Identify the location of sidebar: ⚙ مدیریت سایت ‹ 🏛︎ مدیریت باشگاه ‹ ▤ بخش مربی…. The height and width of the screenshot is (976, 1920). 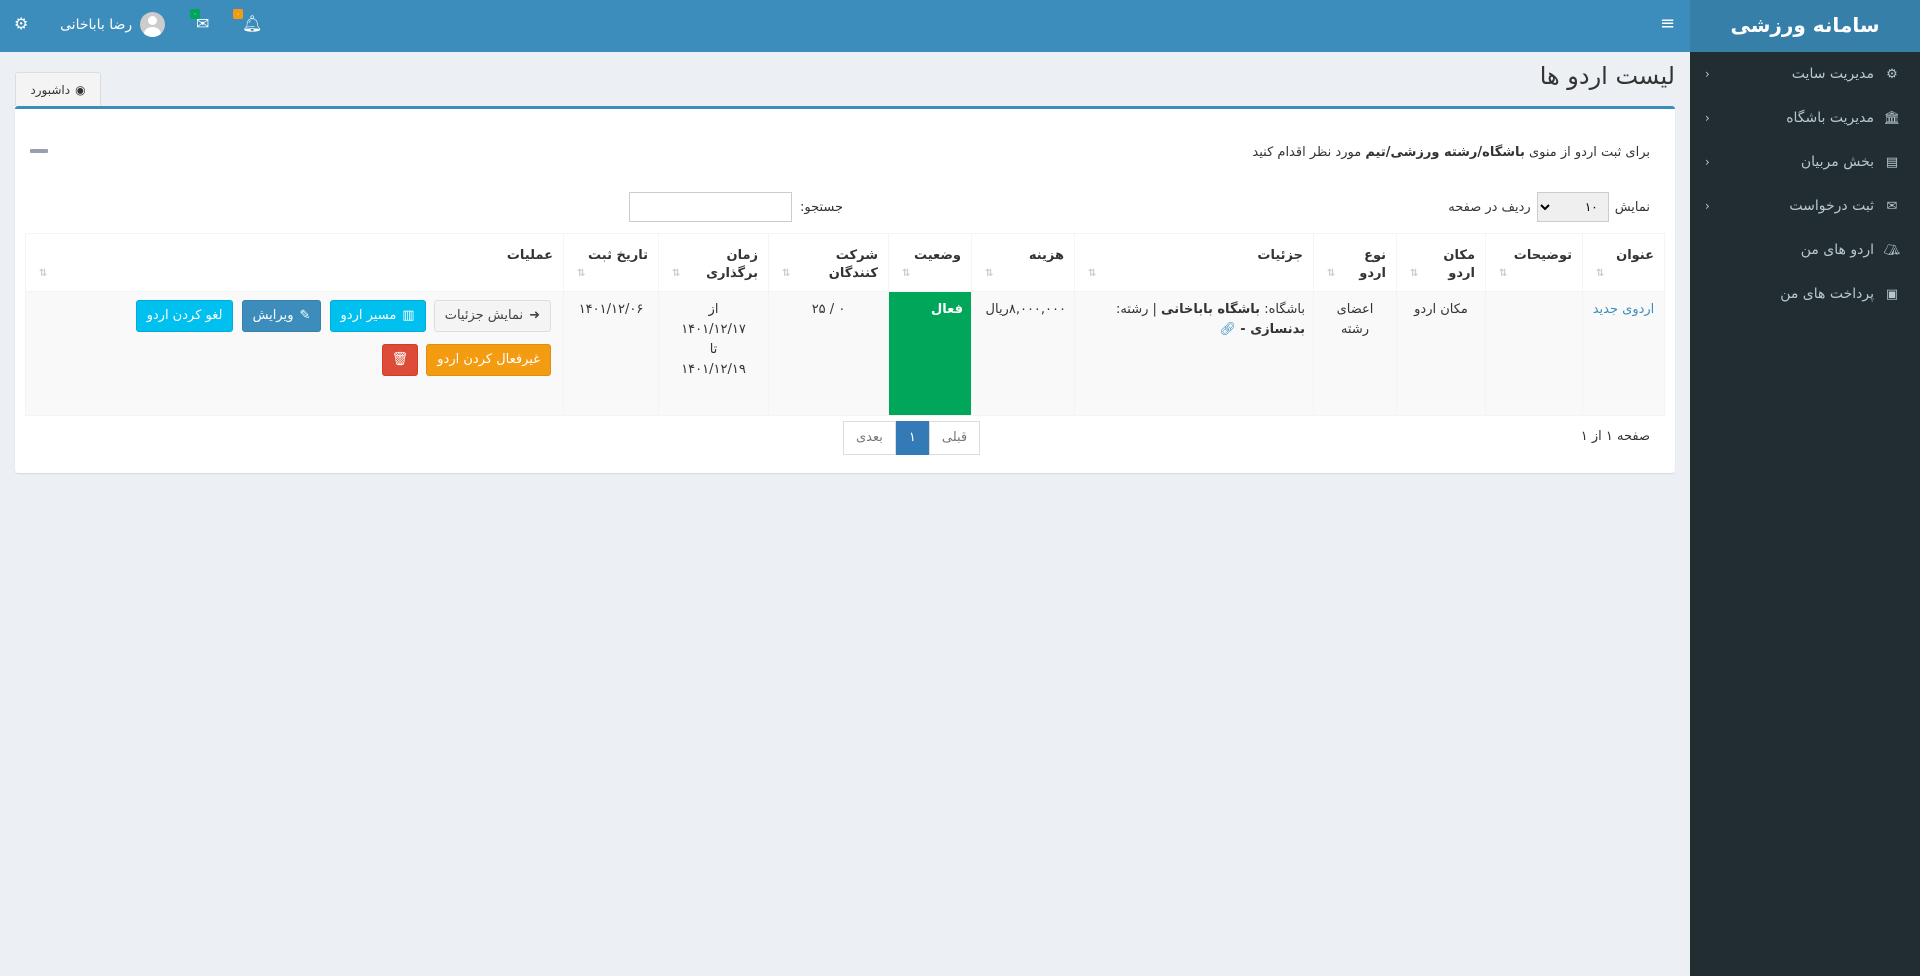
(1805, 514).